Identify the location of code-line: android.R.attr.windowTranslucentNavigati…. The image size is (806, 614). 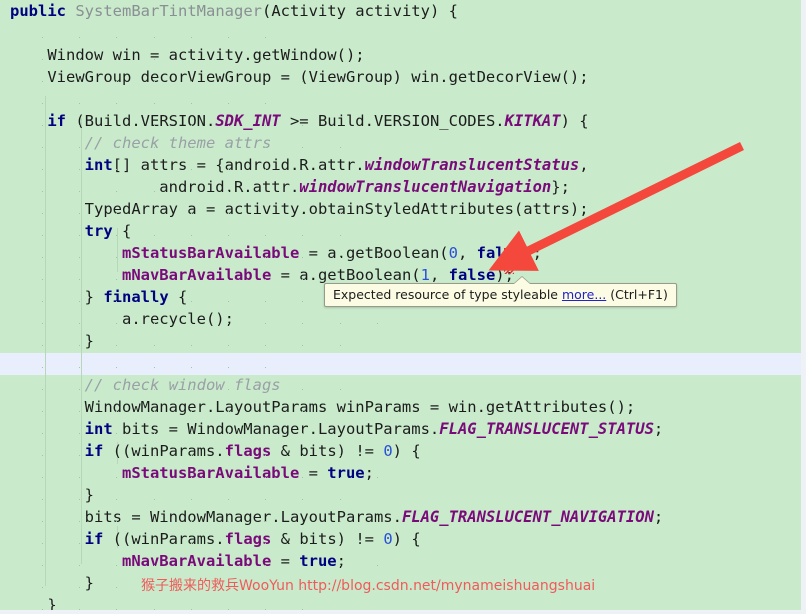
(400, 187).